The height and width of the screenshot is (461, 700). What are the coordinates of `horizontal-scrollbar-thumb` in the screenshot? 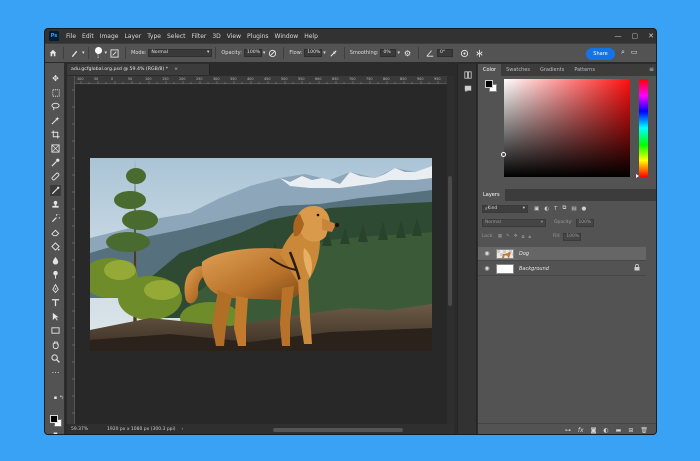 It's located at (338, 430).